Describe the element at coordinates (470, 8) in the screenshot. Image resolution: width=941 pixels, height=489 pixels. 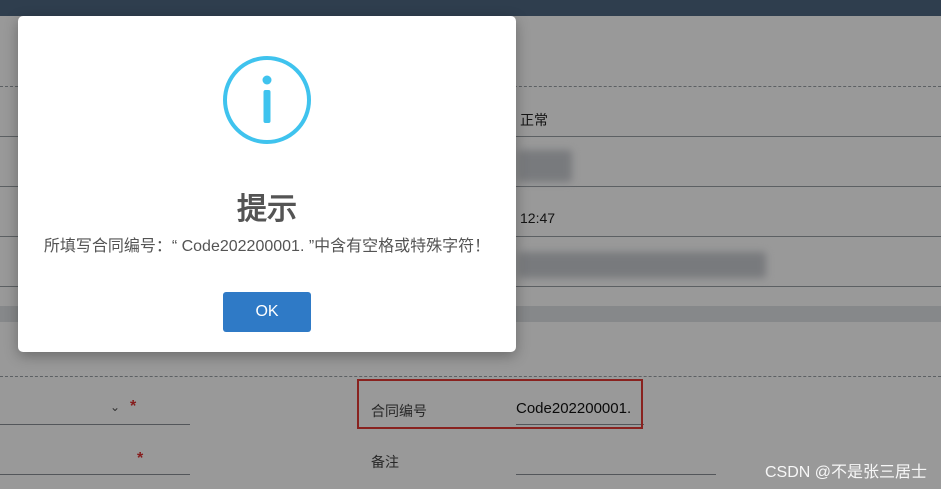
I see `top-bar` at that location.